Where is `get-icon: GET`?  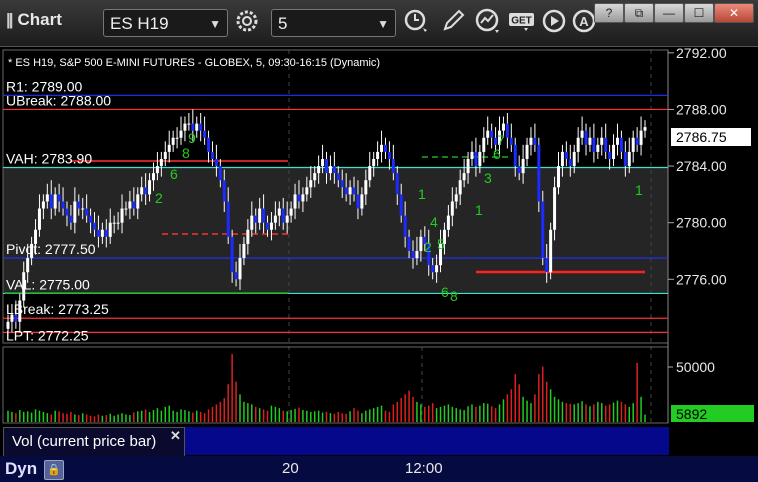 get-icon: GET is located at coordinates (522, 23).